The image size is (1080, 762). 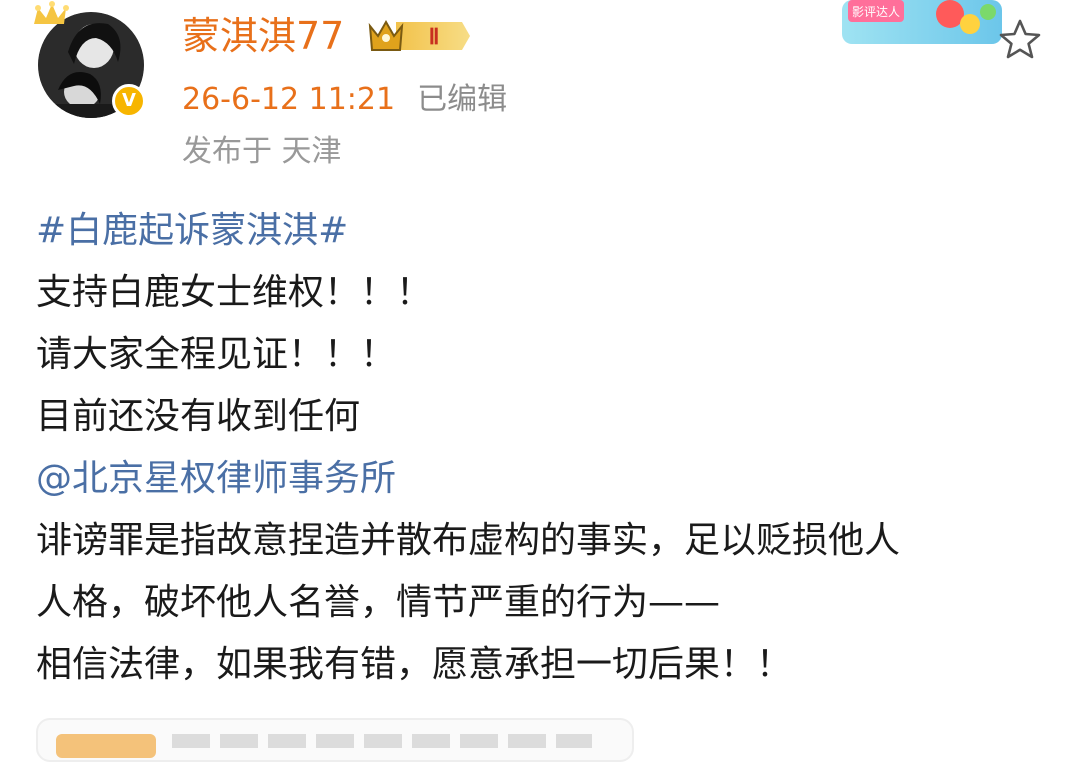 I want to click on vip-level-text: Ⅱ, so click(x=434, y=36).